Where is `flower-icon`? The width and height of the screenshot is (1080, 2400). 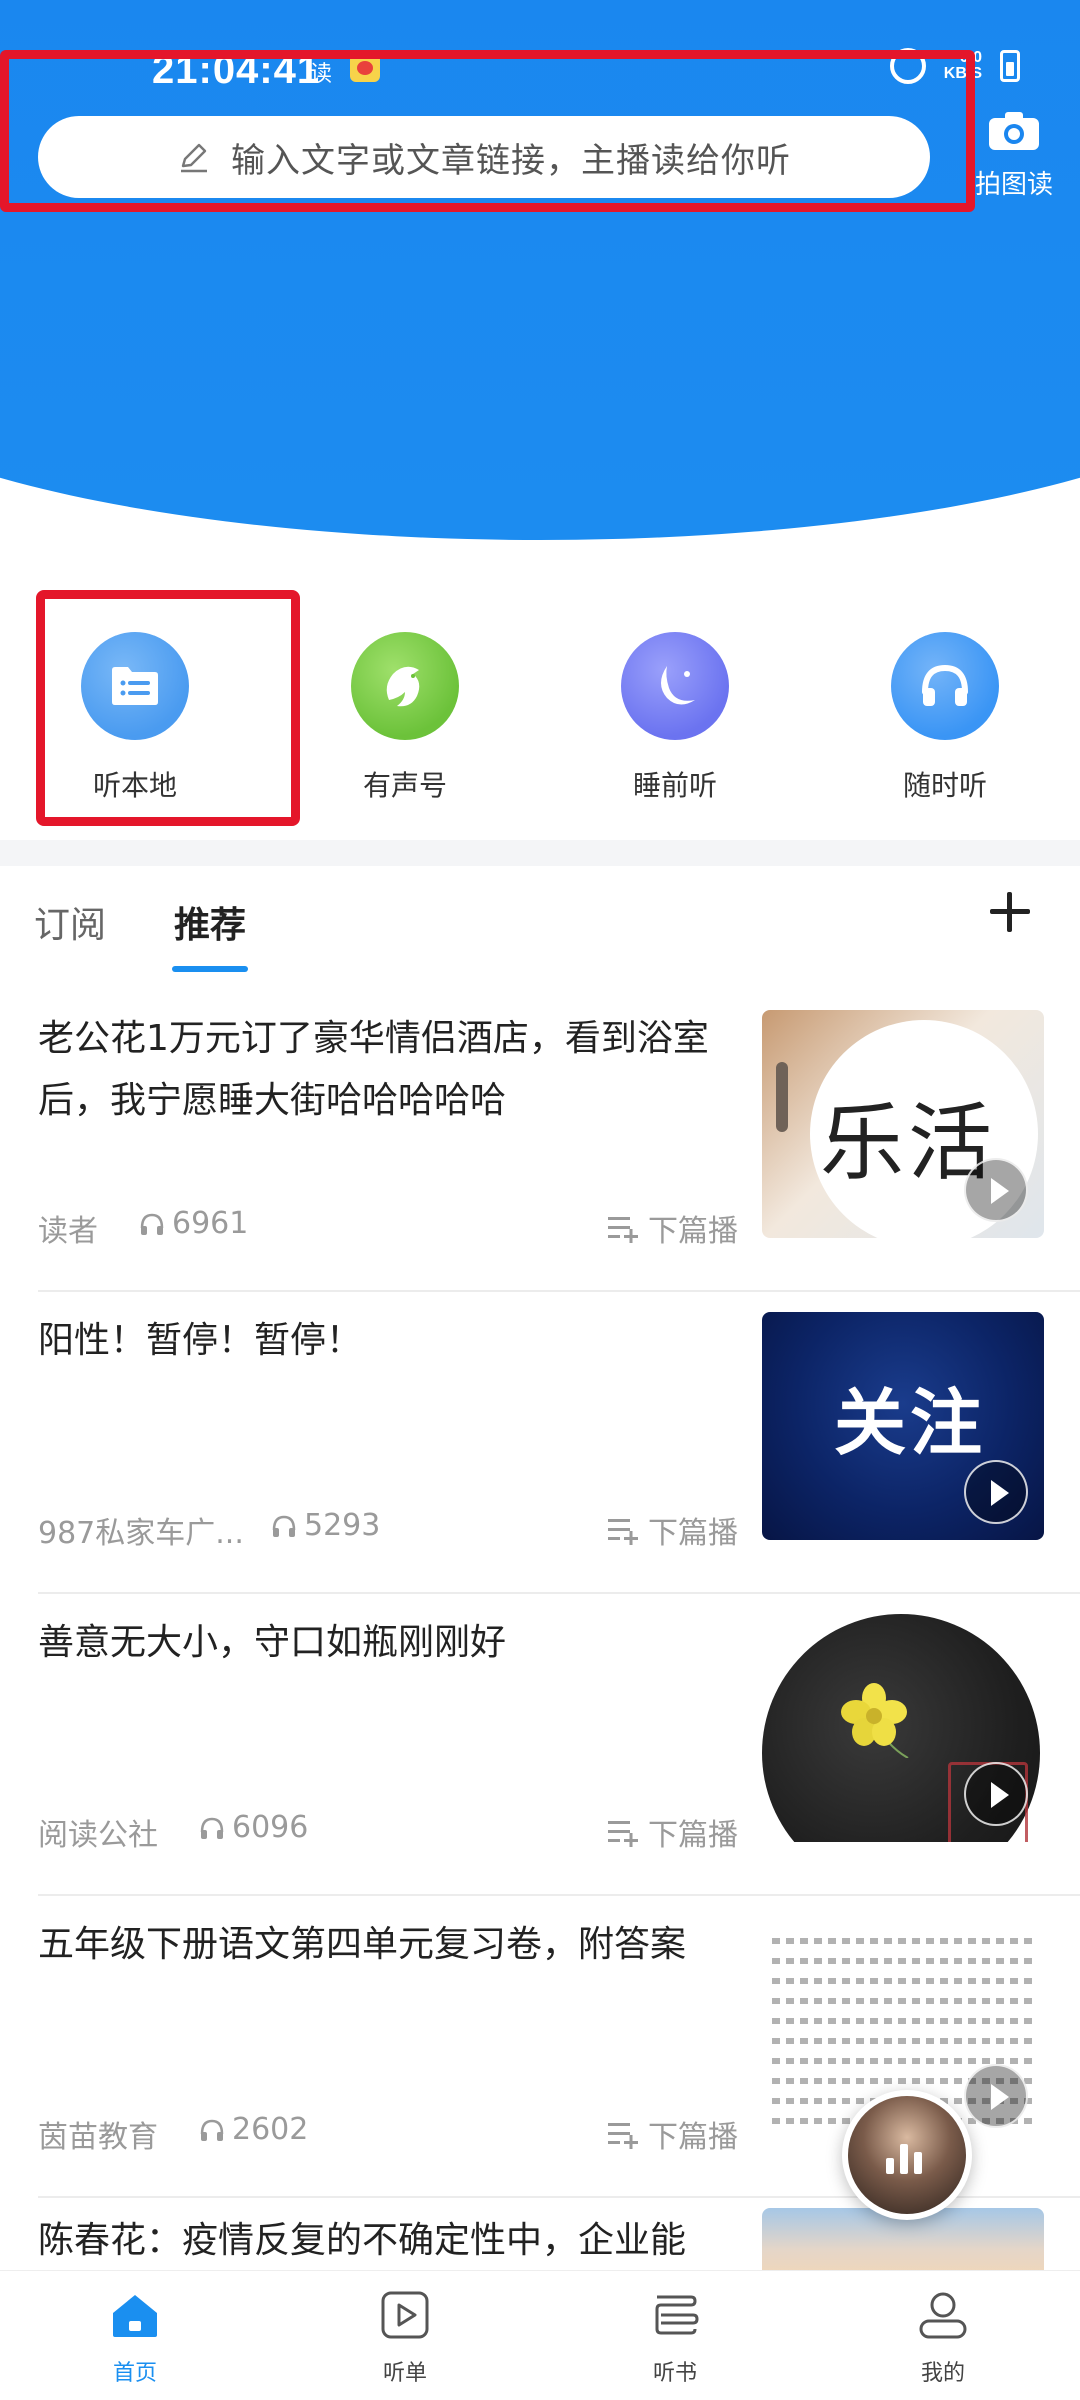
flower-icon is located at coordinates (875, 1720).